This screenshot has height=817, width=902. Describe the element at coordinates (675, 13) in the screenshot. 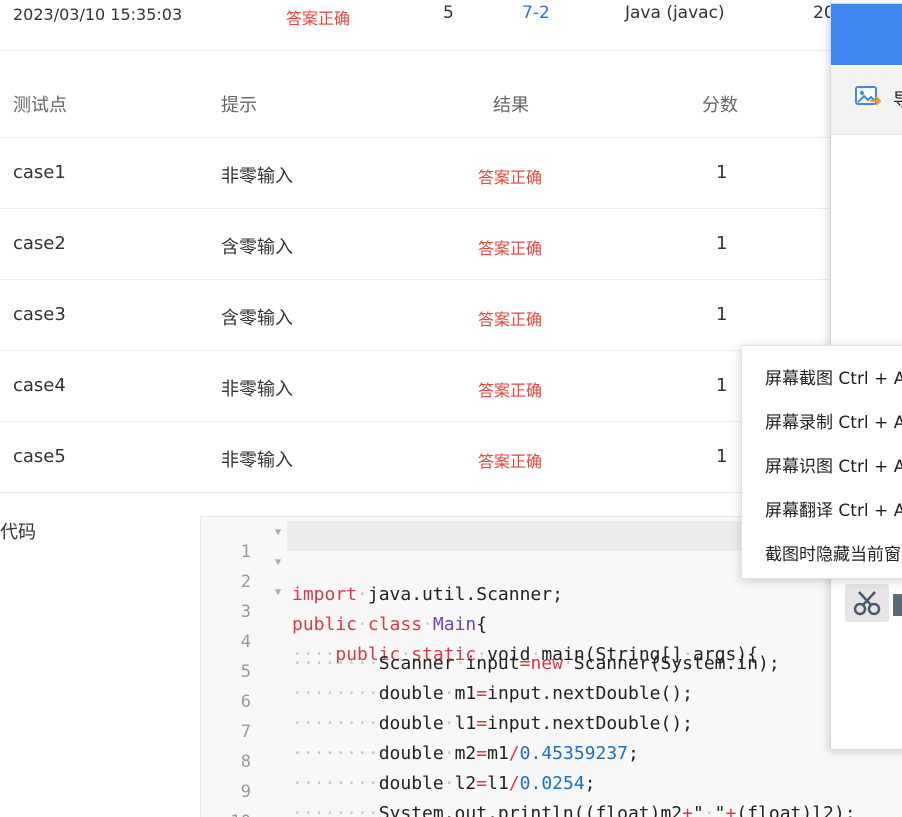

I see `compiler-label: Java (javac)` at that location.